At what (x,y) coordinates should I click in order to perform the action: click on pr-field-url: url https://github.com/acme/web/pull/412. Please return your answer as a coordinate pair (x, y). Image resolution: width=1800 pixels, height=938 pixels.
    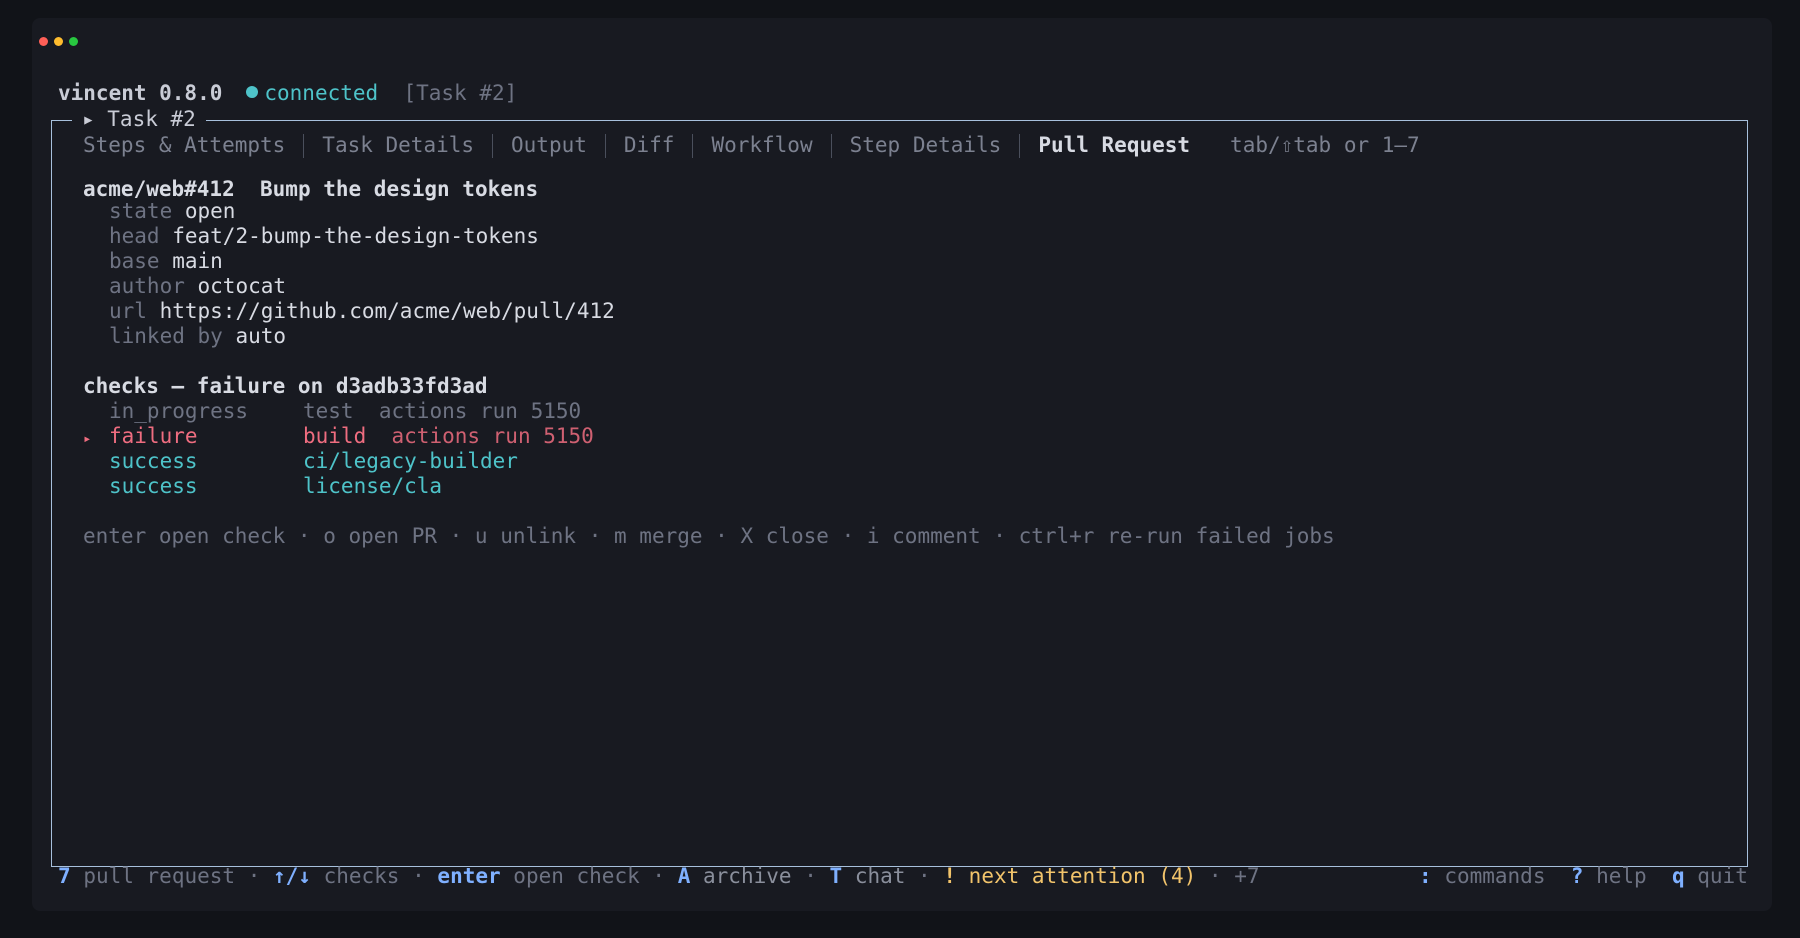
    Looking at the image, I should click on (362, 311).